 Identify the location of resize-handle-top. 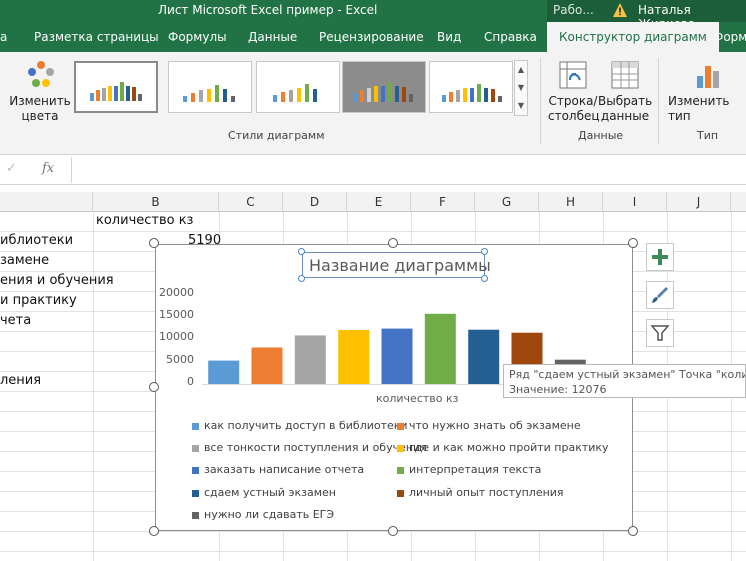
(393, 243).